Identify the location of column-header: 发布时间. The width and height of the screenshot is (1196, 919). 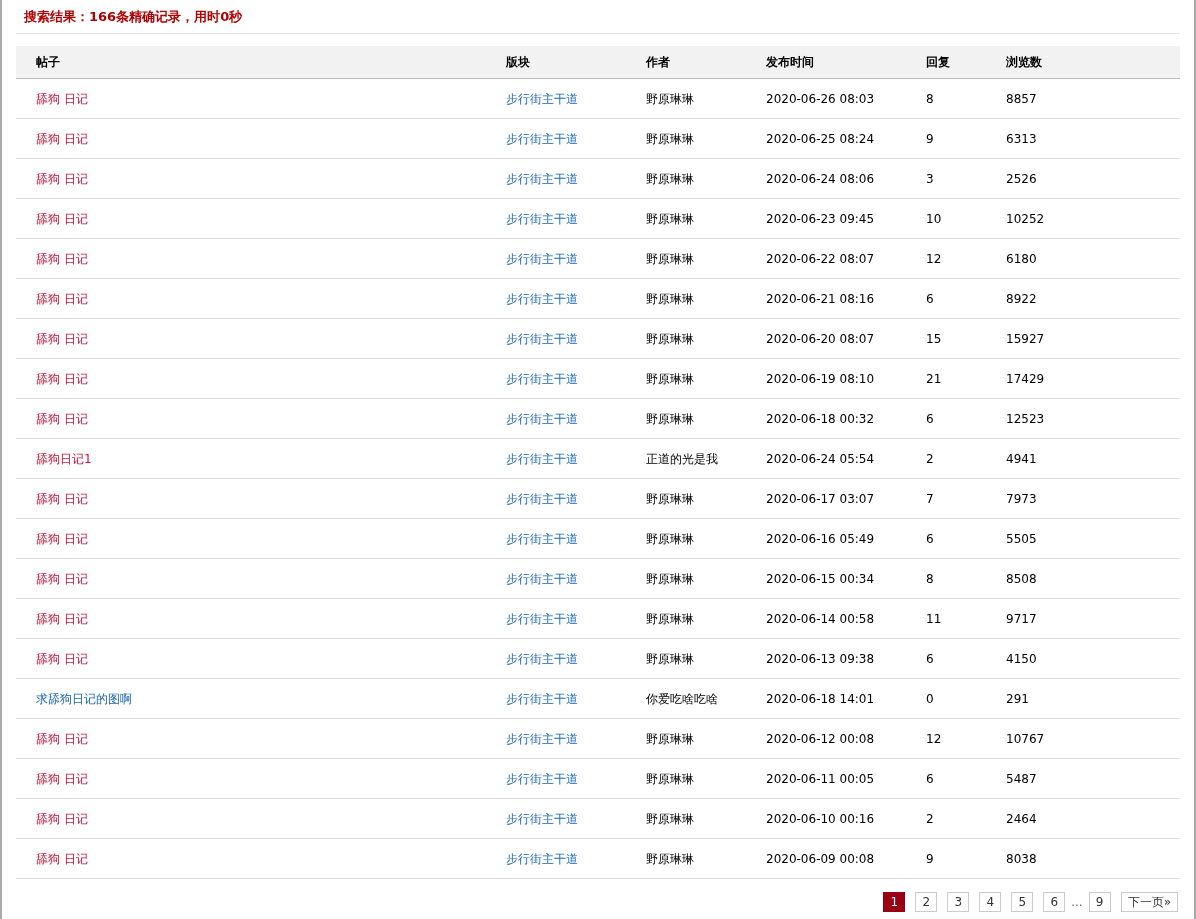
(790, 62).